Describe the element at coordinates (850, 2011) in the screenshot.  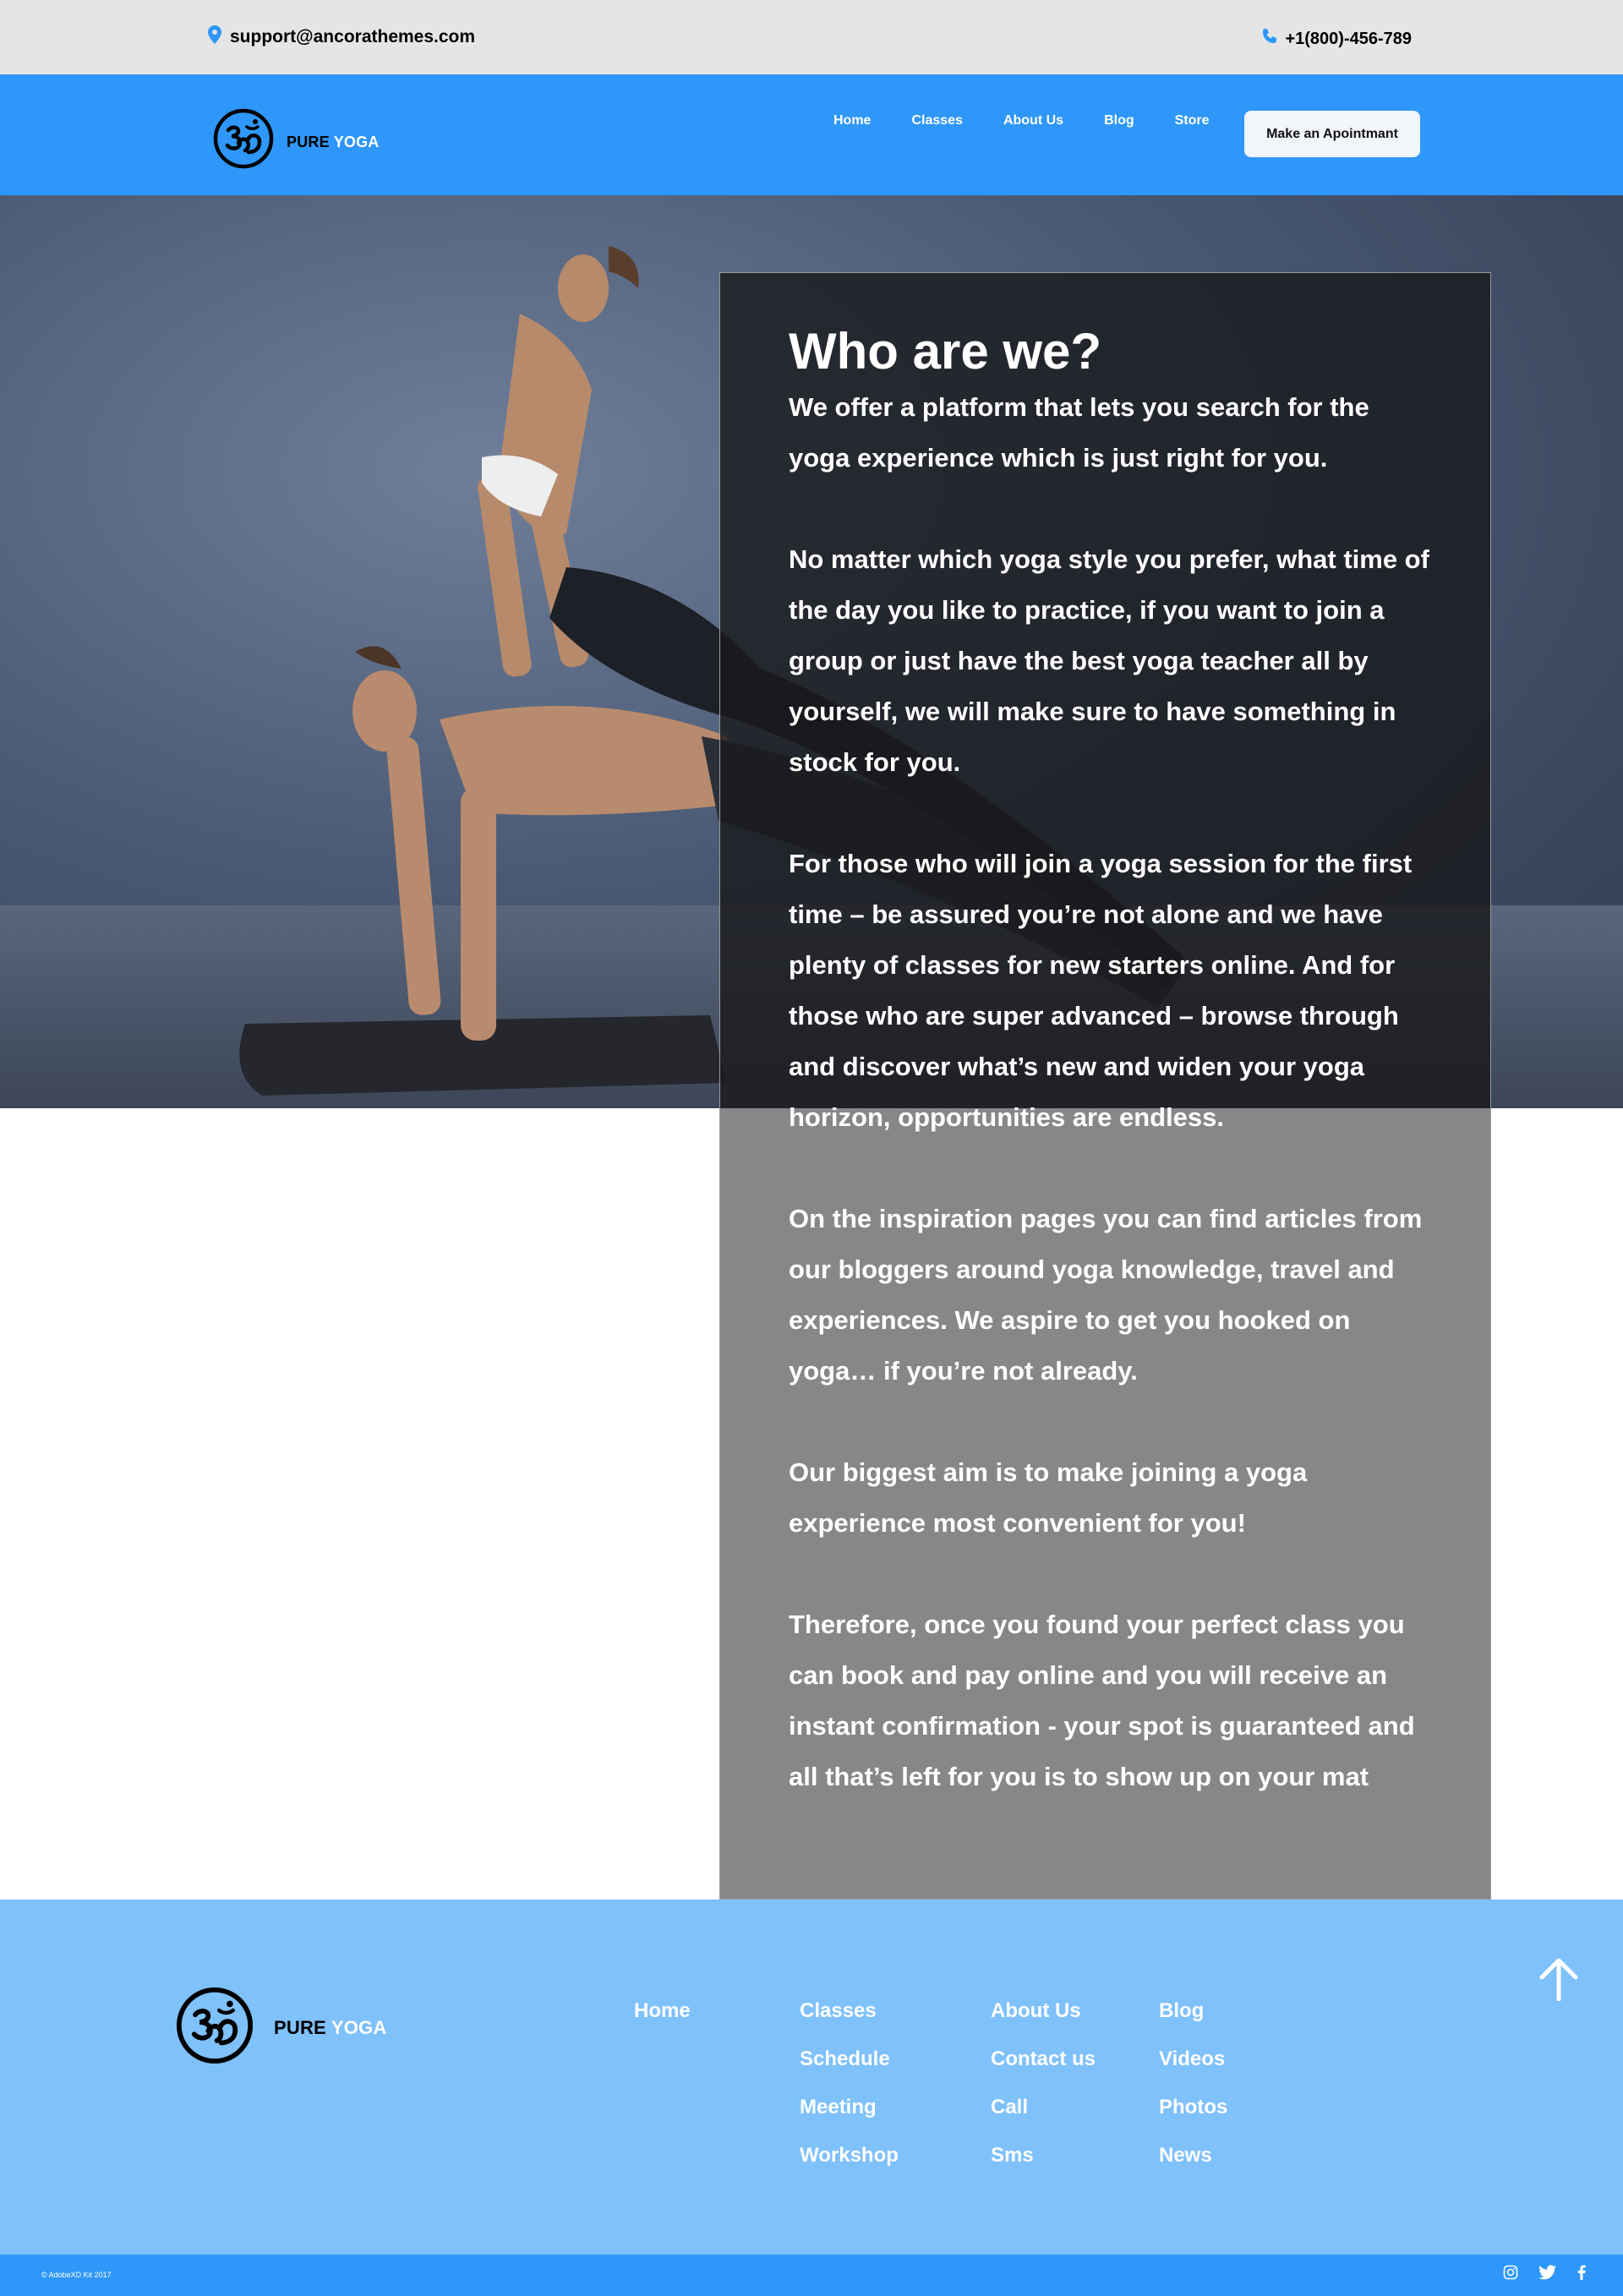
I see `footer-link-classes: Classes` at that location.